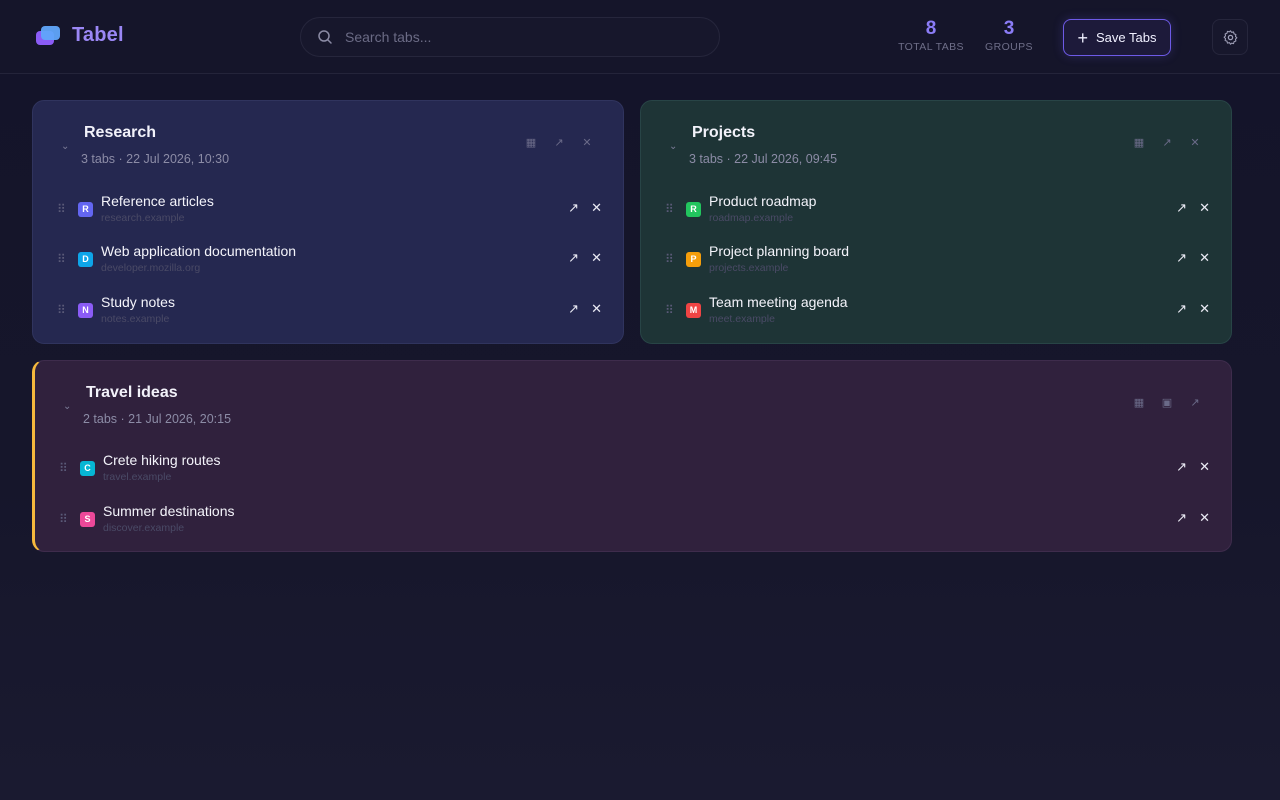 This screenshot has width=1280, height=800. I want to click on stat-groups: 3 GROUPS, so click(1009, 36).